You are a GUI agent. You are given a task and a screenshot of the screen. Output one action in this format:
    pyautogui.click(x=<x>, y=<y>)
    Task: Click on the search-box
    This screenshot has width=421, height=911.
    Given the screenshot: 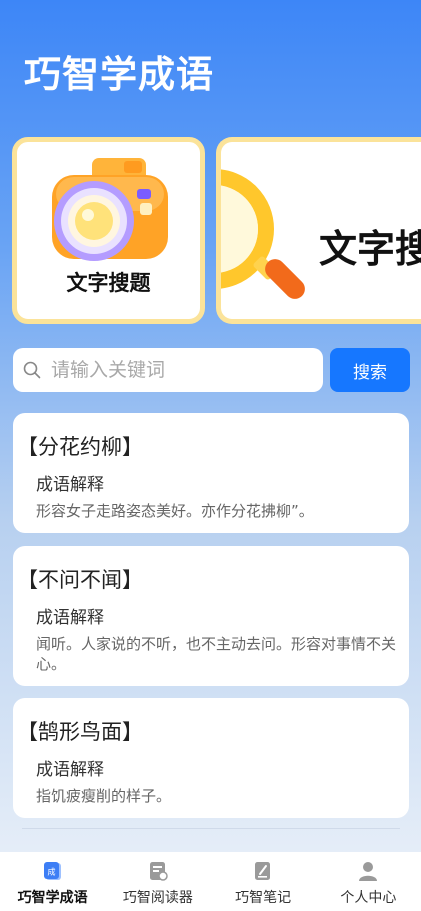 What is the action you would take?
    pyautogui.click(x=168, y=370)
    